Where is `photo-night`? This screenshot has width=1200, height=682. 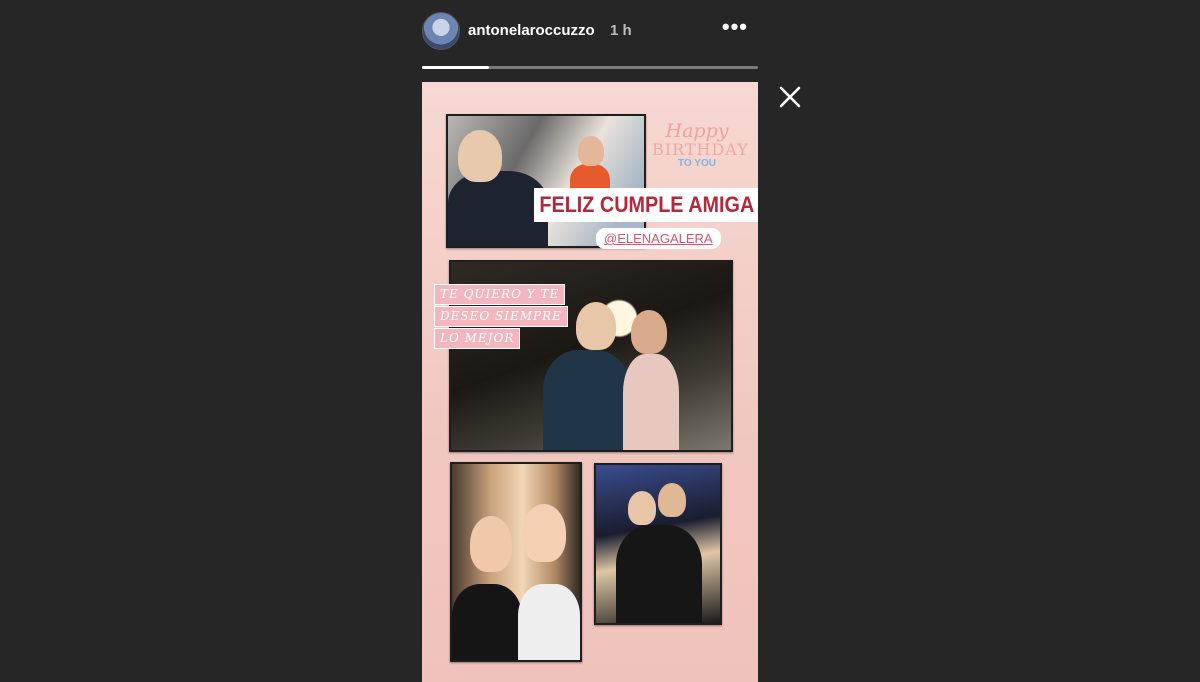
photo-night is located at coordinates (658, 544).